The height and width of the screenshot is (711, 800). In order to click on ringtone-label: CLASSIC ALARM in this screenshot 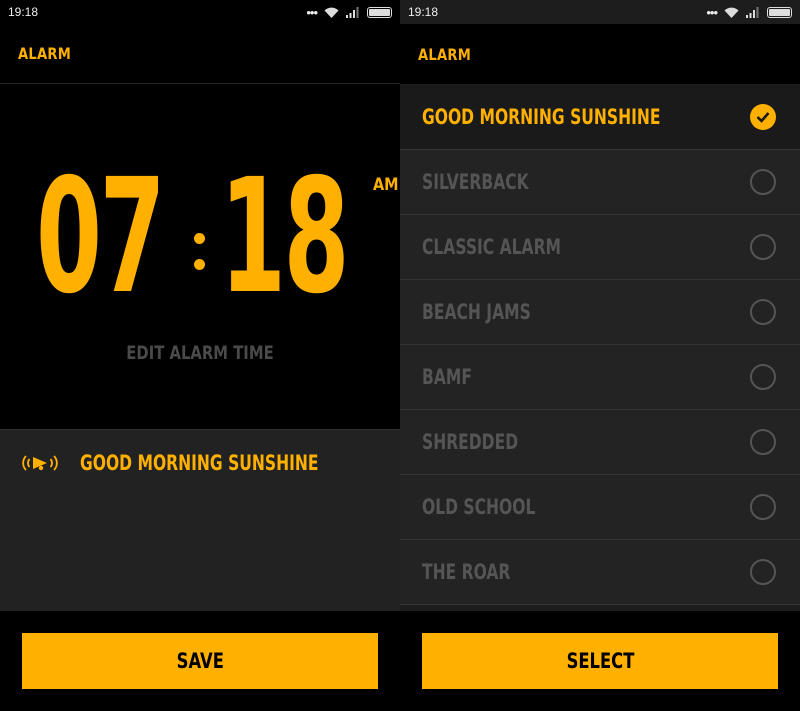, I will do `click(492, 247)`.